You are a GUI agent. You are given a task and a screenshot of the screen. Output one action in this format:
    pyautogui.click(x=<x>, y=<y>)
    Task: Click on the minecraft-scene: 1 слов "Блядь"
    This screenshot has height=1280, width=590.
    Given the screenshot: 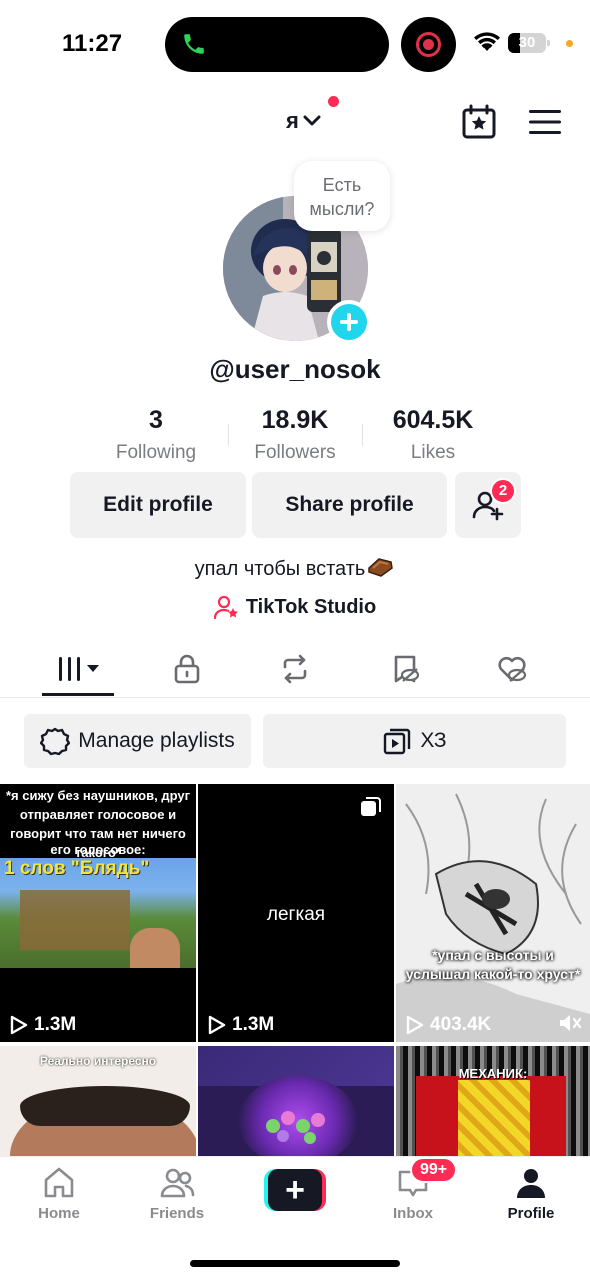 What is the action you would take?
    pyautogui.click(x=98, y=913)
    